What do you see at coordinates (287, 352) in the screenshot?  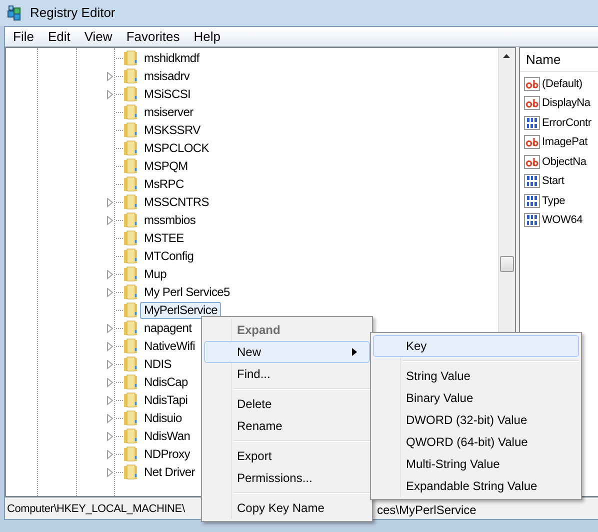 I see `menu-item: New` at bounding box center [287, 352].